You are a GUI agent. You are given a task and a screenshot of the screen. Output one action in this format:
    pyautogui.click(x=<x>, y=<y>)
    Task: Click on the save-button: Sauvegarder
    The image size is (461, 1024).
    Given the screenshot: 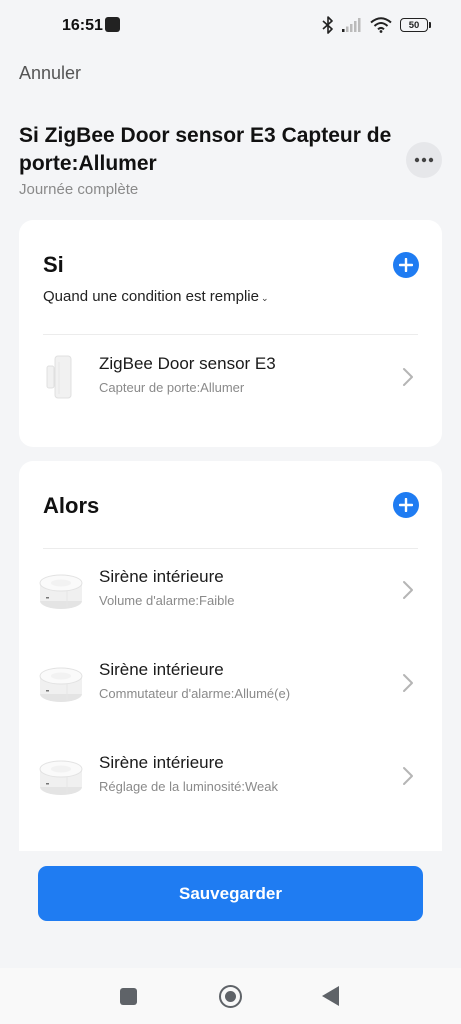 What is the action you would take?
    pyautogui.click(x=230, y=893)
    